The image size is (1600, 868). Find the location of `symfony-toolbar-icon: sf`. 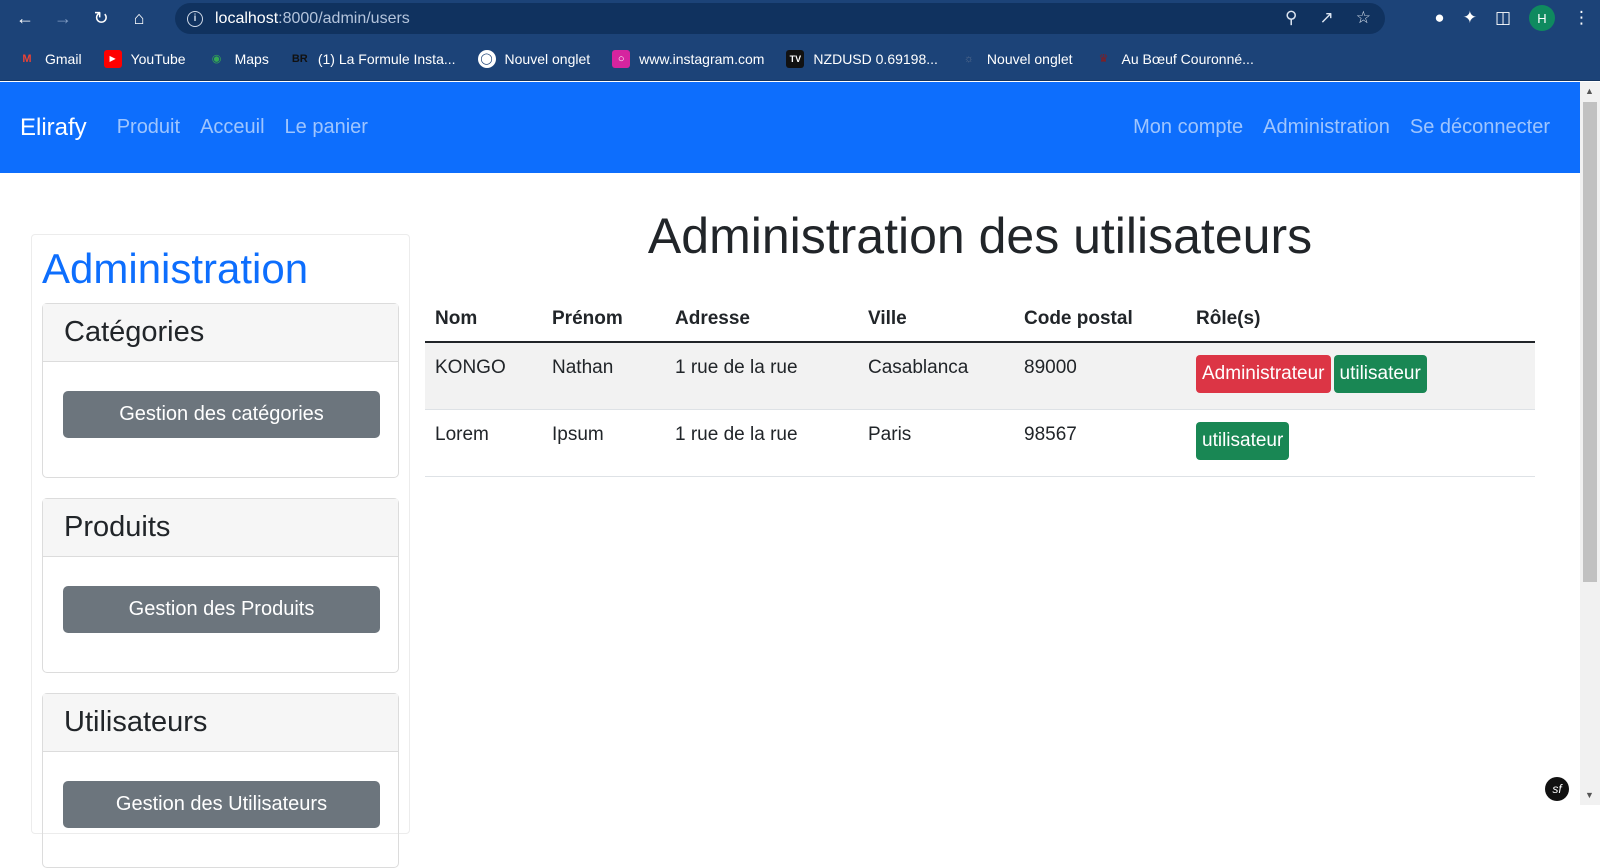

symfony-toolbar-icon: sf is located at coordinates (1557, 789).